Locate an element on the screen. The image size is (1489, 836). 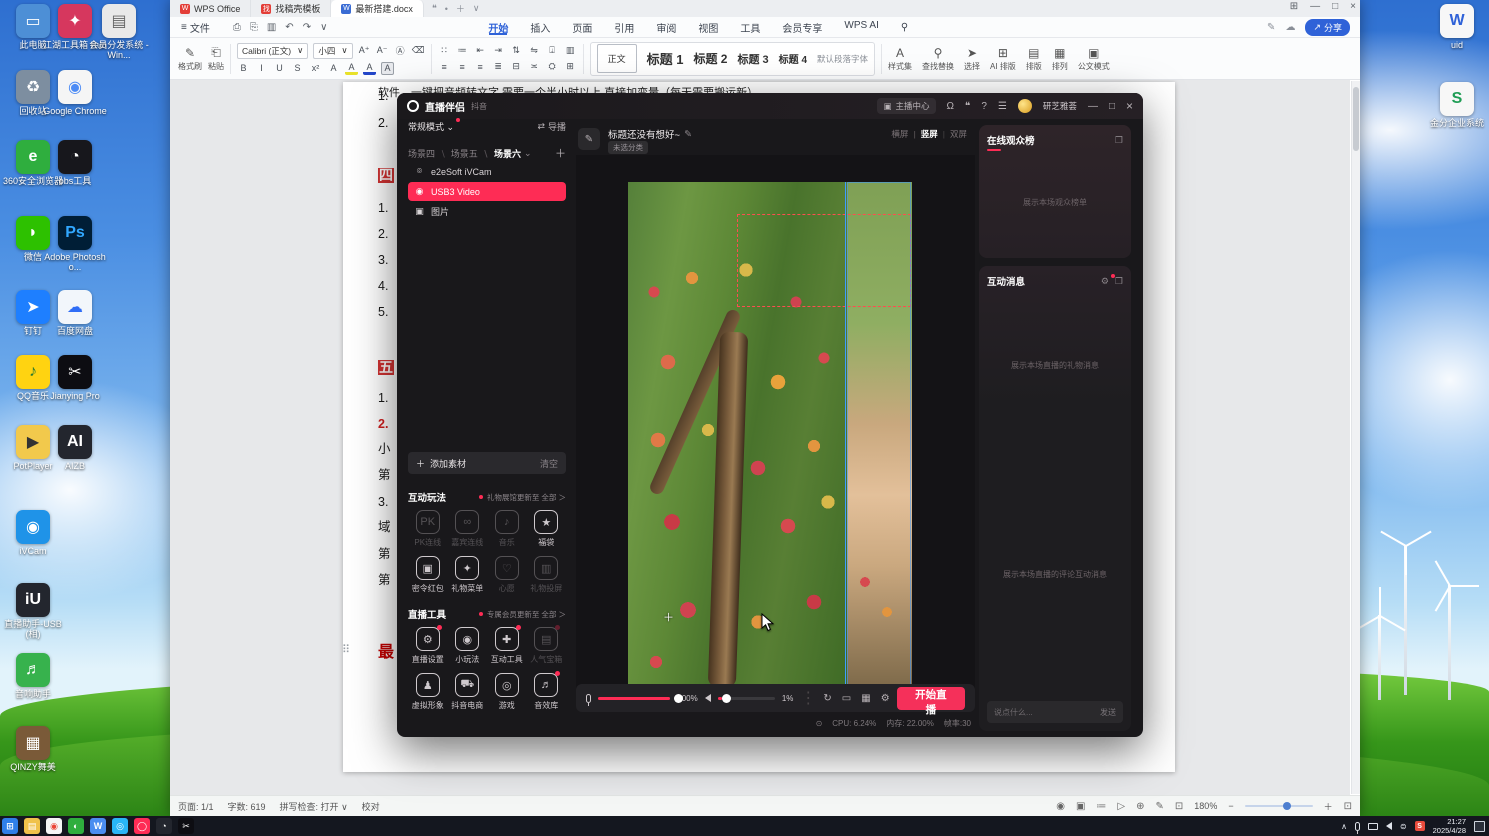
share-button: ↗ 分享 is located at coordinates (1327, 27).